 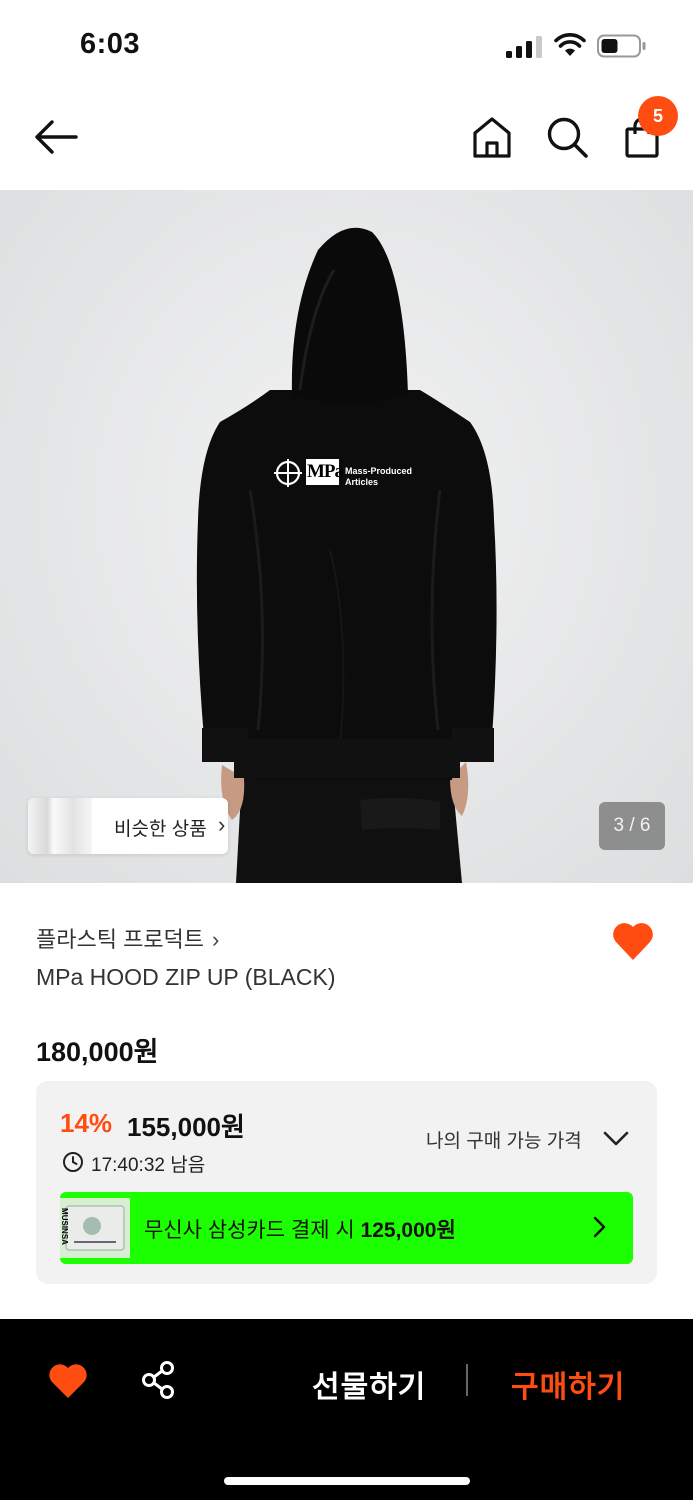 What do you see at coordinates (186, 1127) in the screenshot?
I see `sale-price: 155,000원` at bounding box center [186, 1127].